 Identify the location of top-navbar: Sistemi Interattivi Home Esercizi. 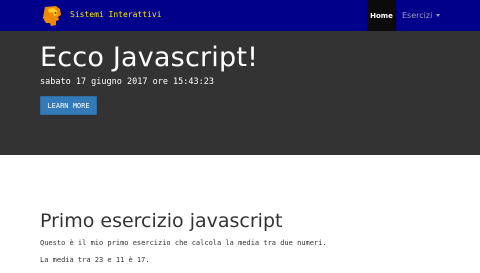
(240, 15).